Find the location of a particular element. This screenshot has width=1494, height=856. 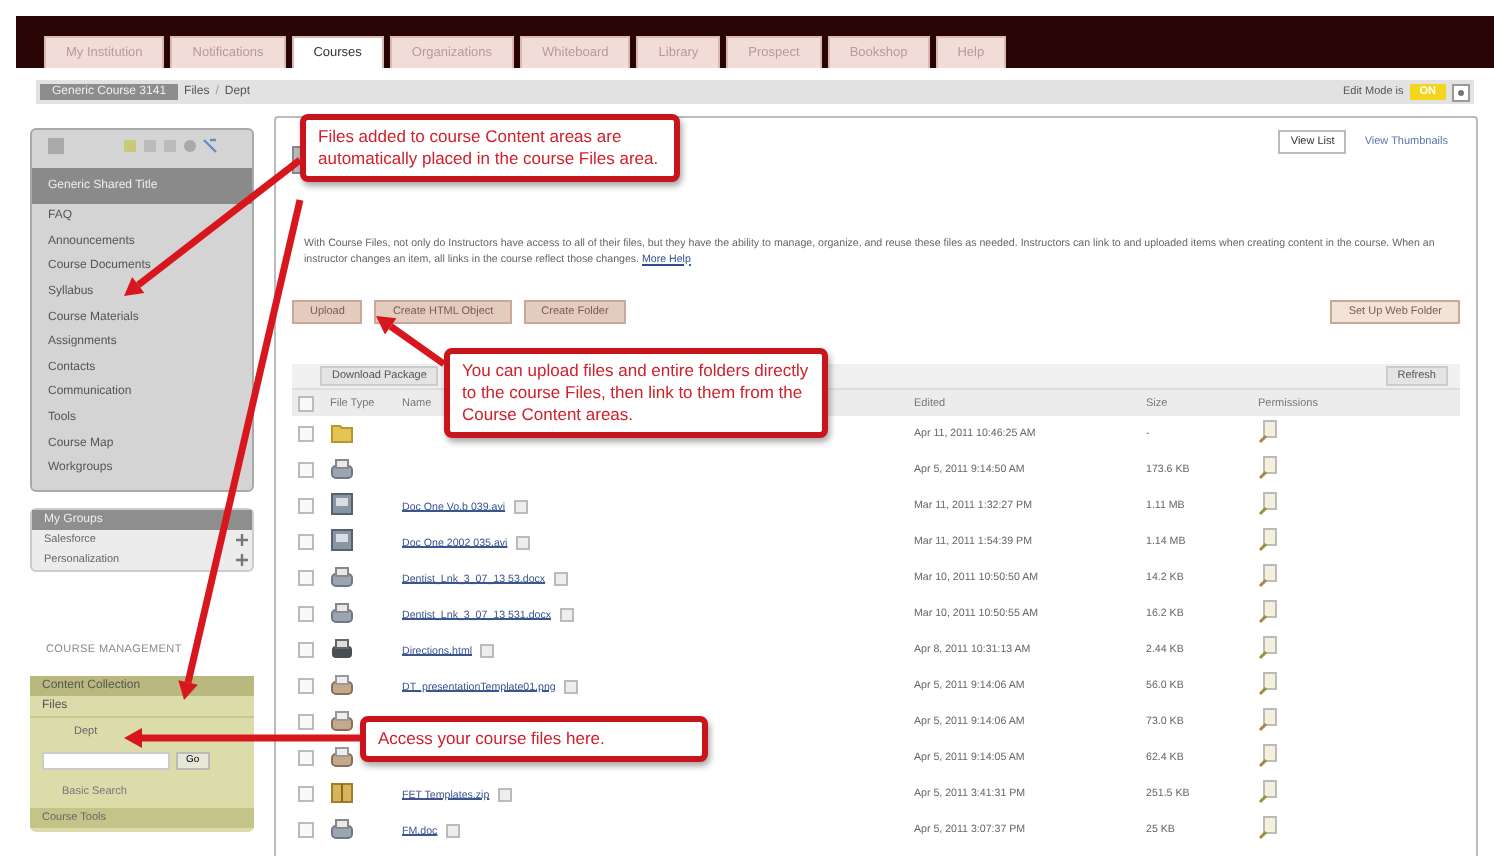

arrow is located at coordinates (411, 341).